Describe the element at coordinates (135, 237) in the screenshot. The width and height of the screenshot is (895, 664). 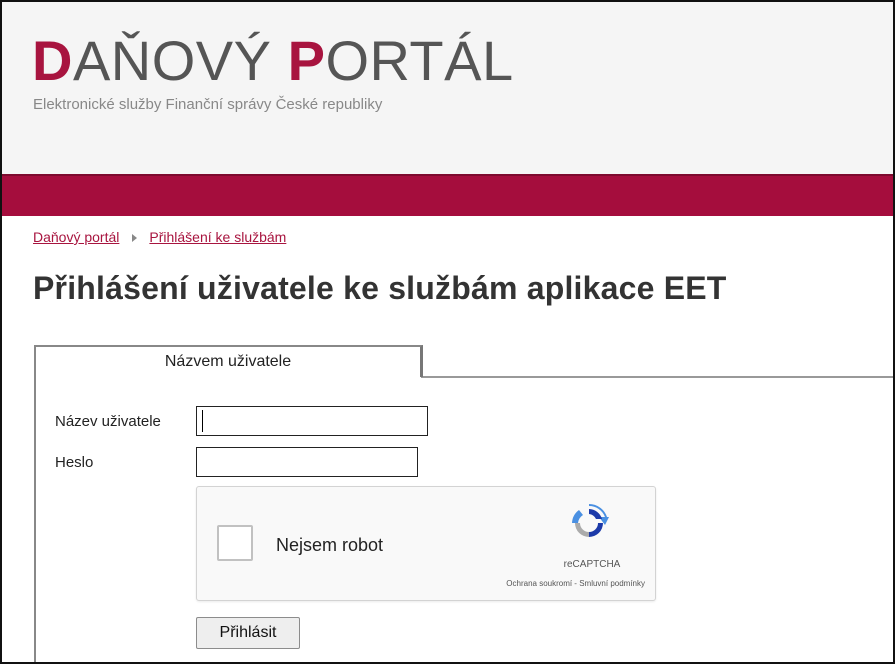
I see `triangle-right-icon` at that location.